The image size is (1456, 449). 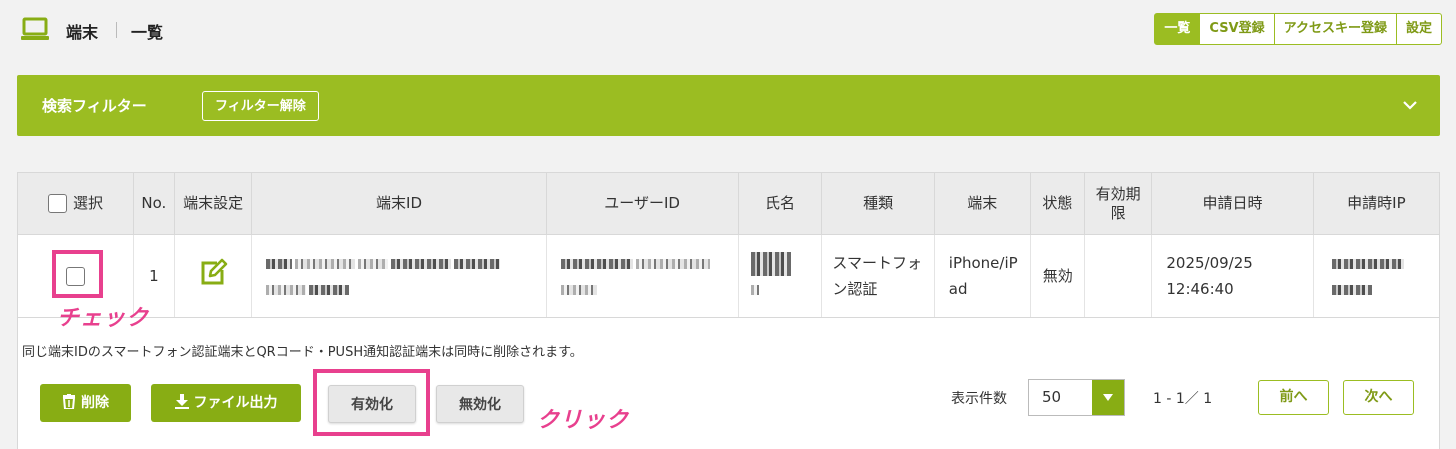 What do you see at coordinates (147, 32) in the screenshot?
I see `page-subtitle: 一覧` at bounding box center [147, 32].